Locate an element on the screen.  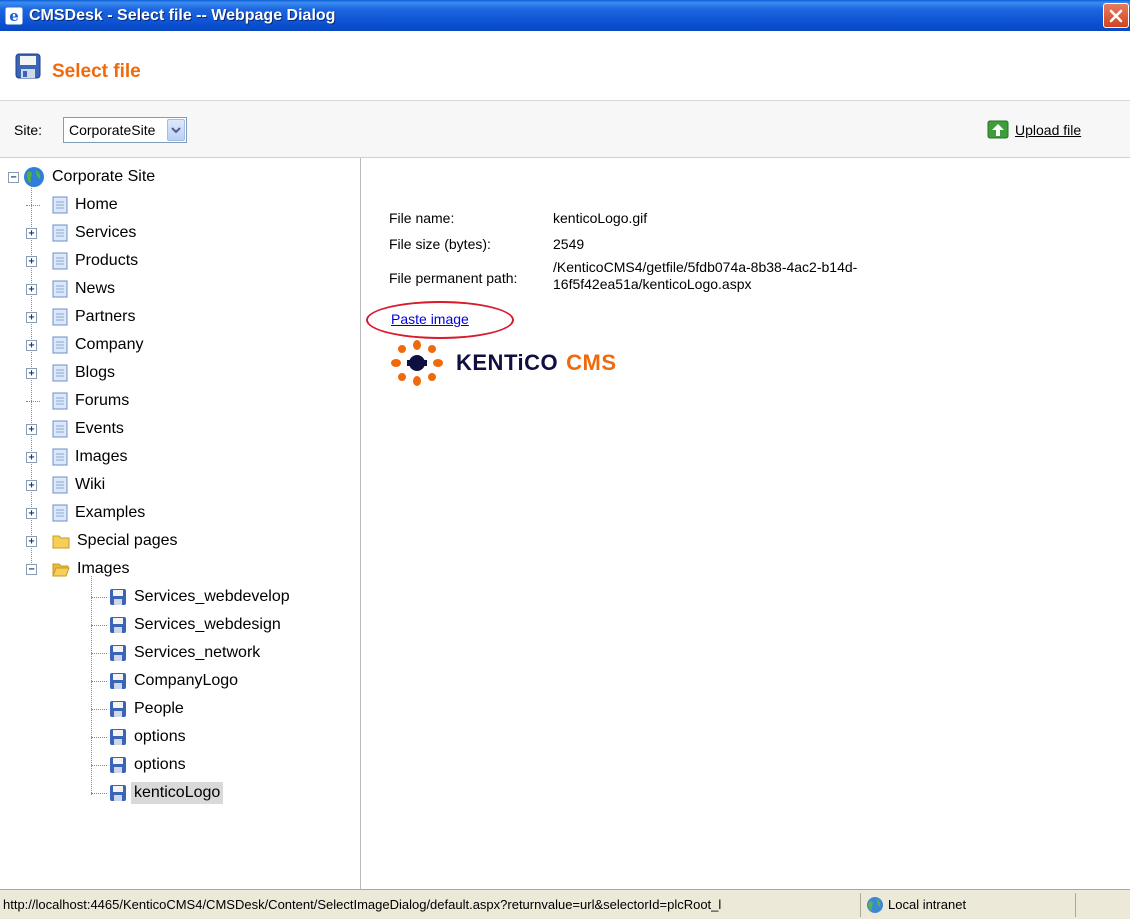
tree-child-file: Services_webdesign is located at coordinates (187, 625).